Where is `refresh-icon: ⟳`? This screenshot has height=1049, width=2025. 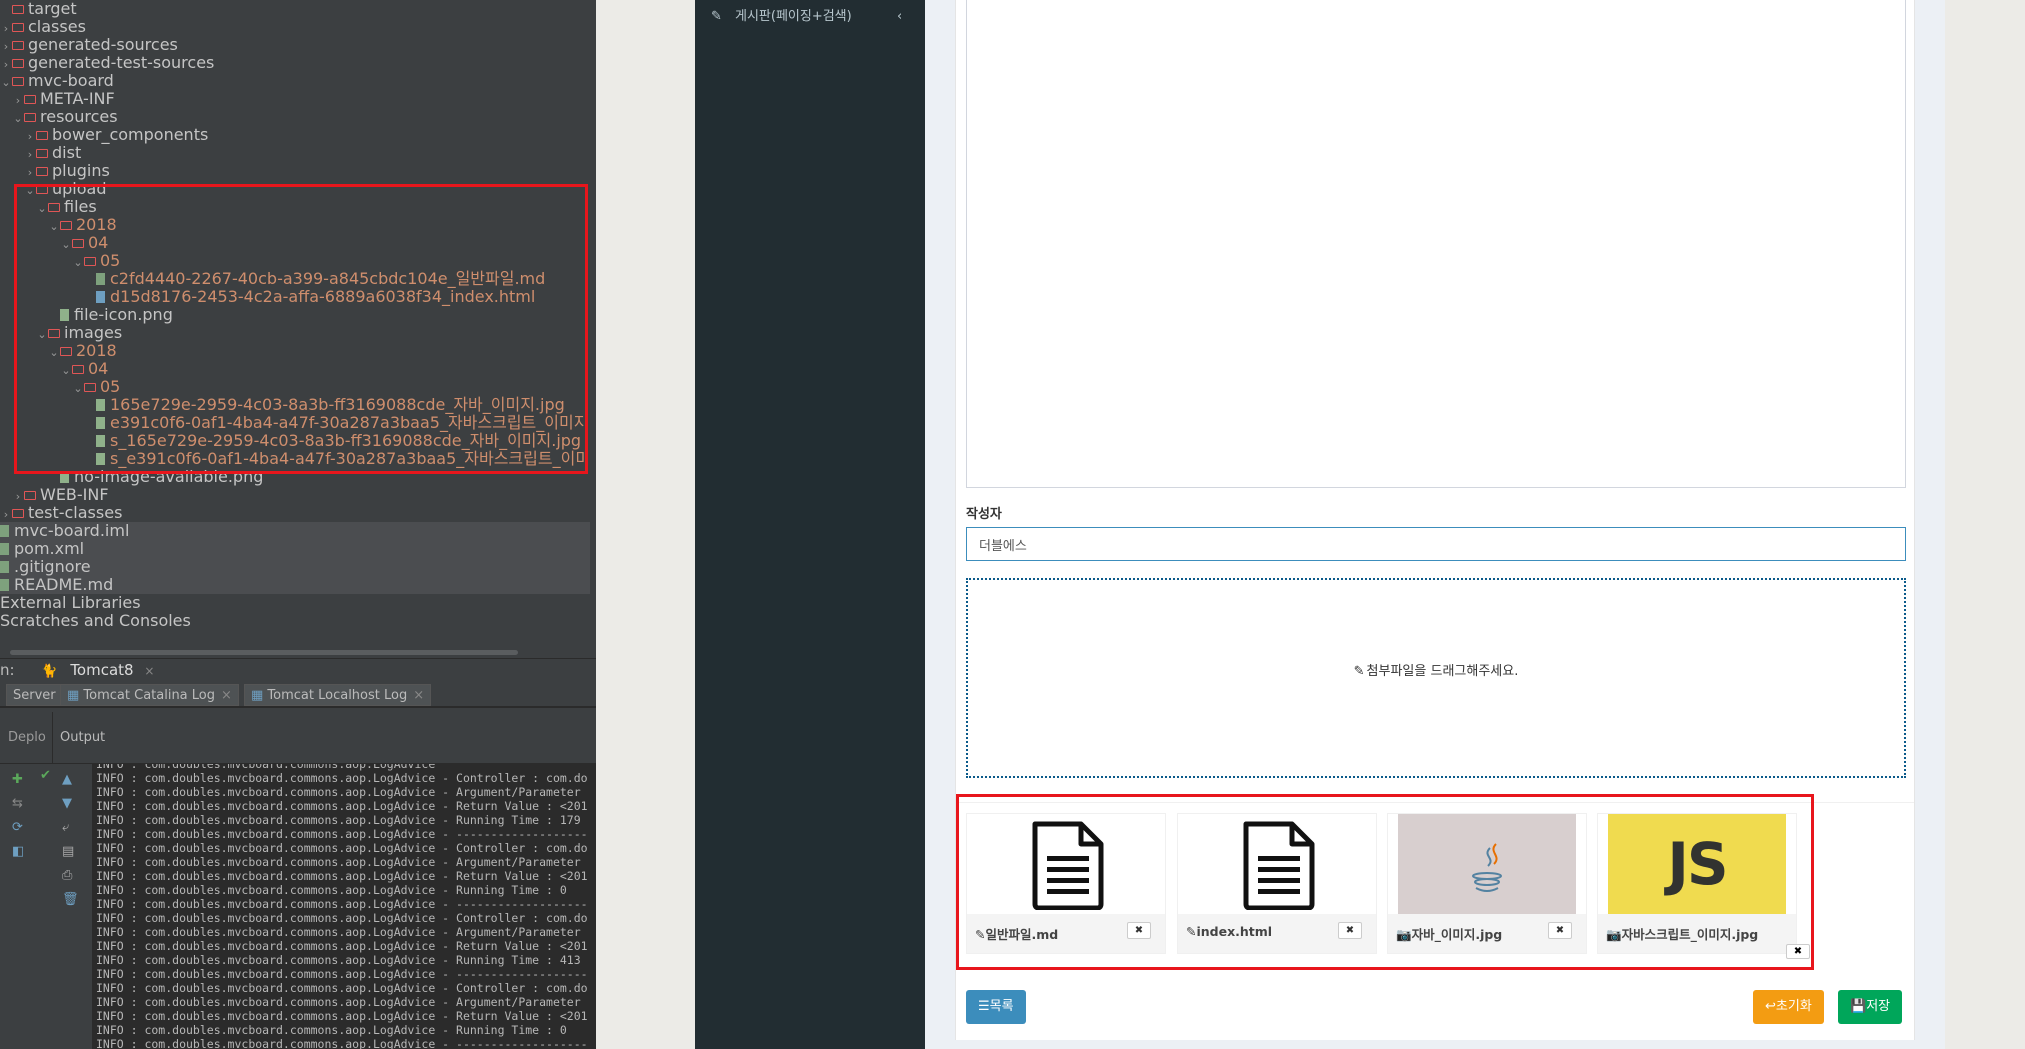
refresh-icon: ⟳ is located at coordinates (17, 827).